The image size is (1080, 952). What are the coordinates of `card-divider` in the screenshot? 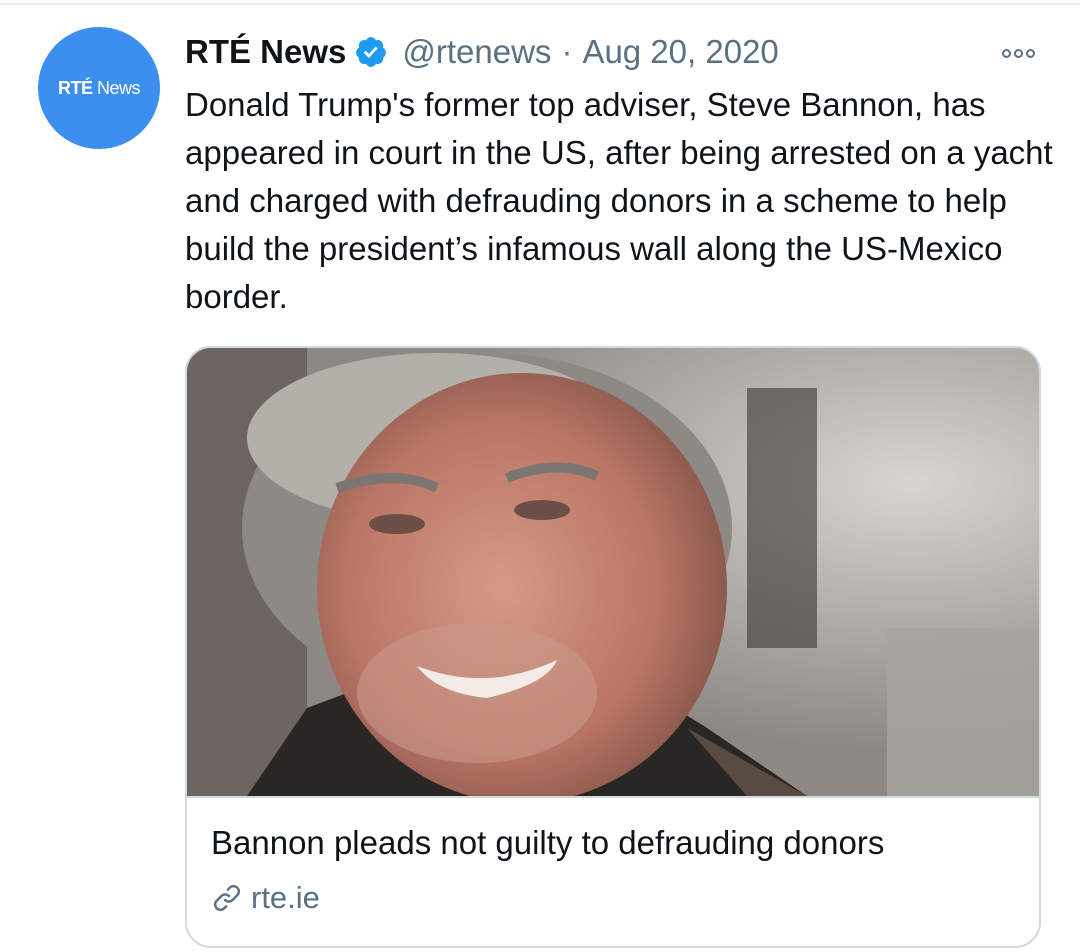 It's located at (613, 797).